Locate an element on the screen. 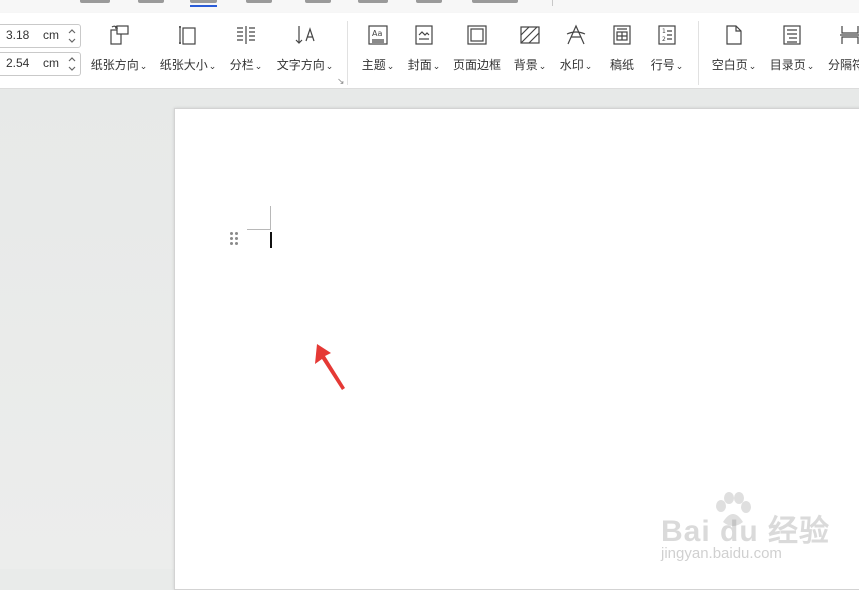 The height and width of the screenshot is (590, 859). svg-text: 2 is located at coordinates (664, 39).